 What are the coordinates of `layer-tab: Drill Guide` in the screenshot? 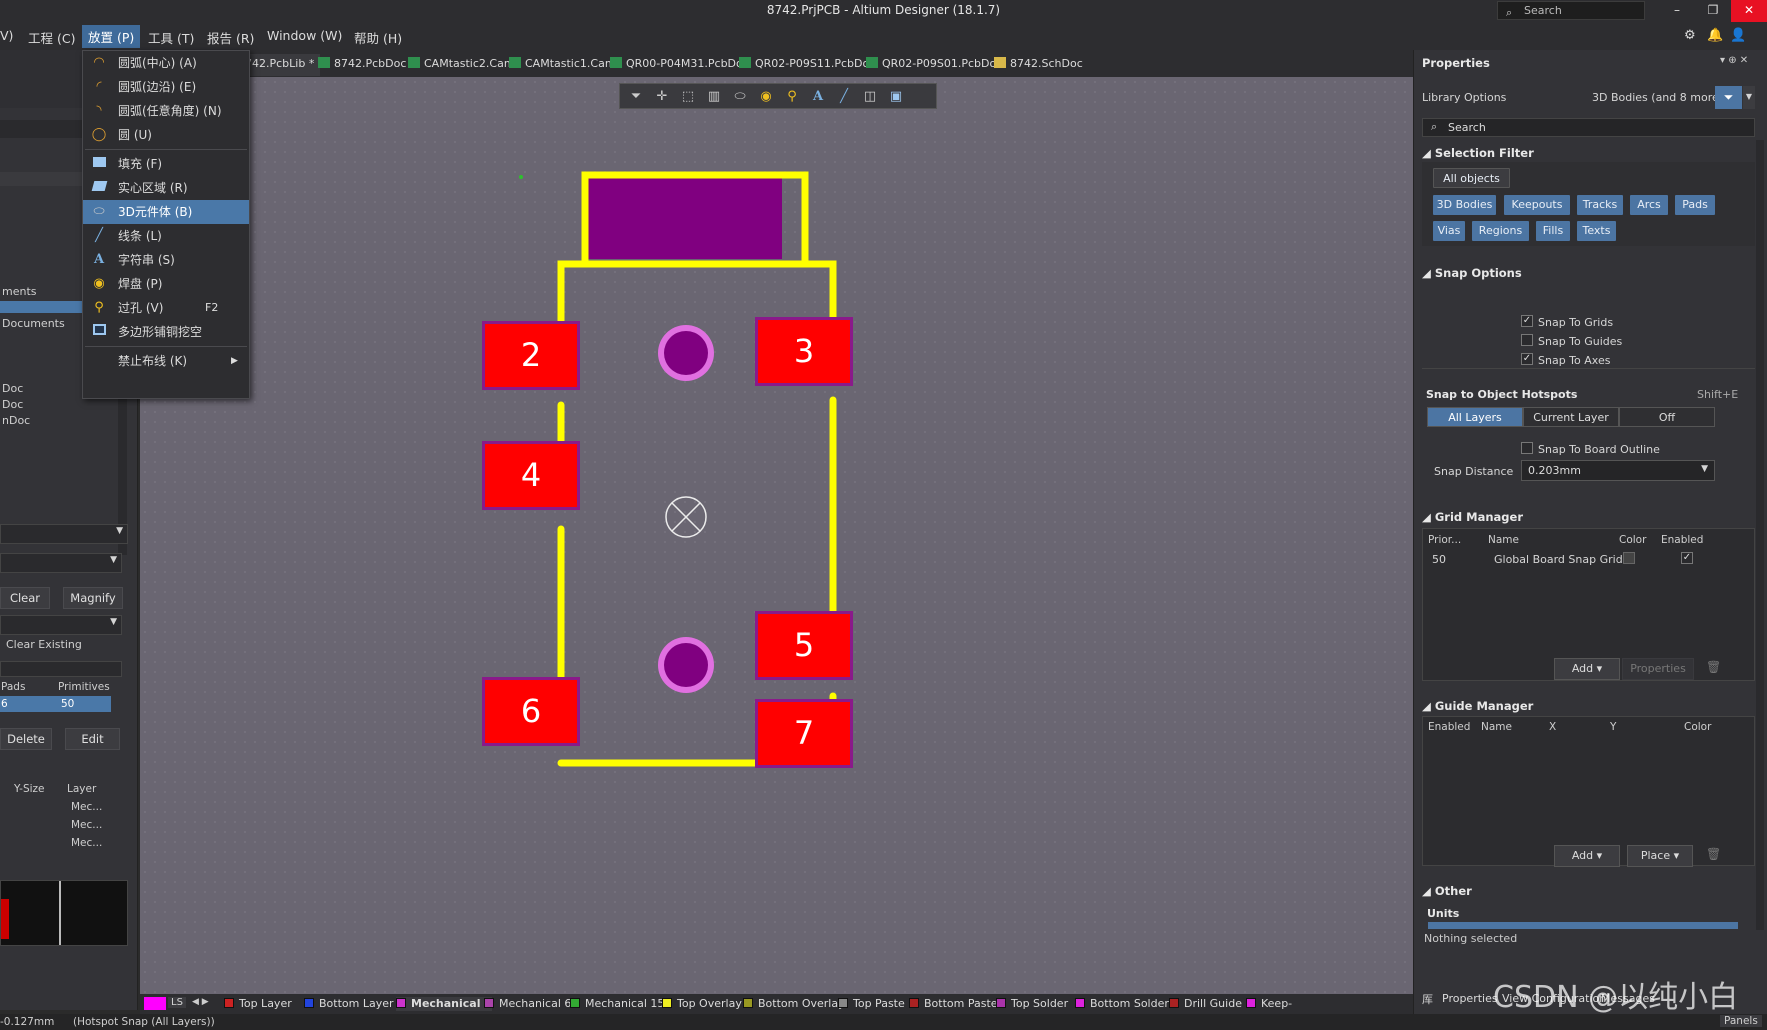 It's located at (1205, 1004).